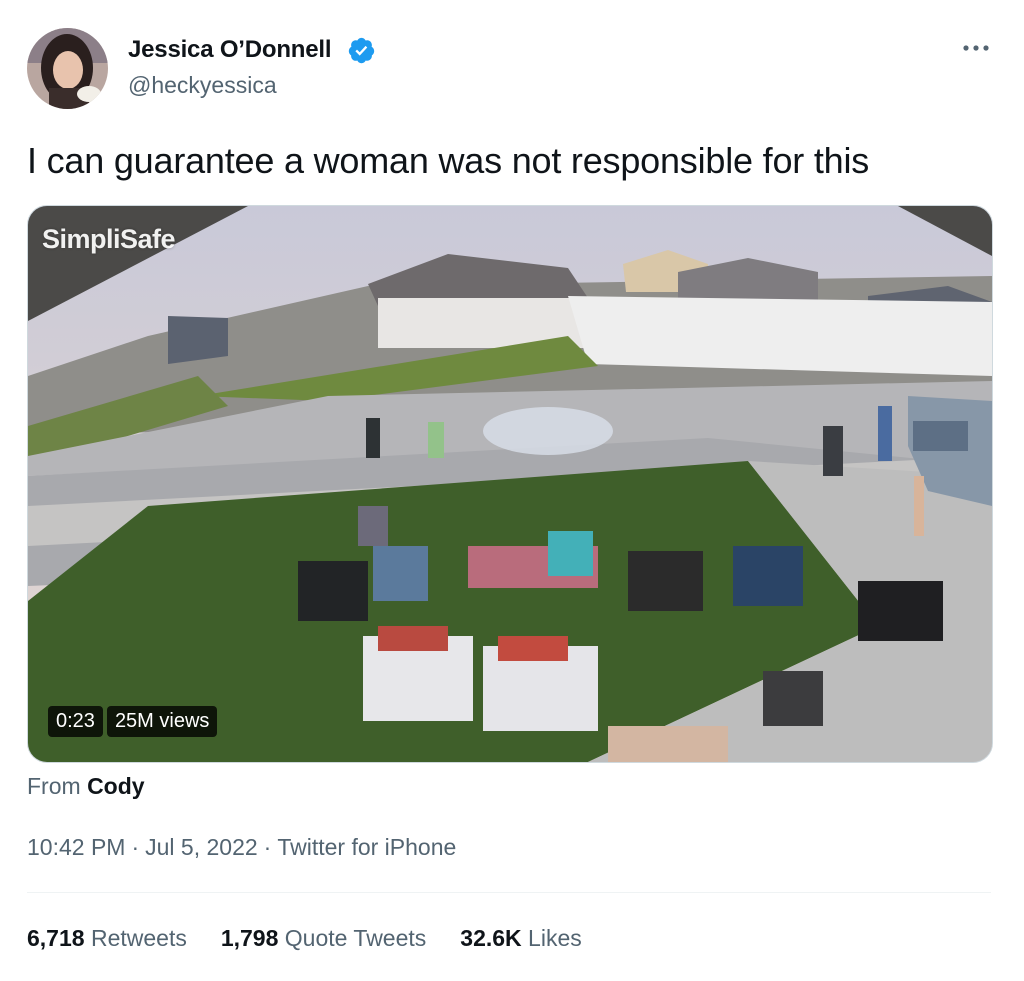 The image size is (1024, 981). What do you see at coordinates (138, 938) in the screenshot?
I see `retweets-label: Retweets` at bounding box center [138, 938].